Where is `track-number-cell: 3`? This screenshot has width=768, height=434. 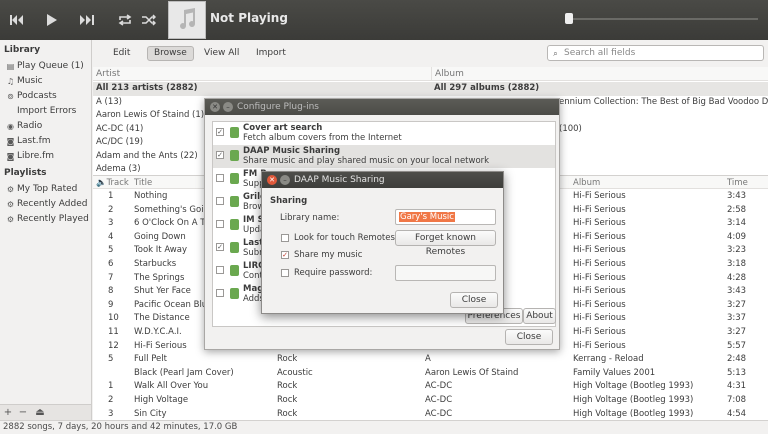 track-number-cell: 3 is located at coordinates (111, 223).